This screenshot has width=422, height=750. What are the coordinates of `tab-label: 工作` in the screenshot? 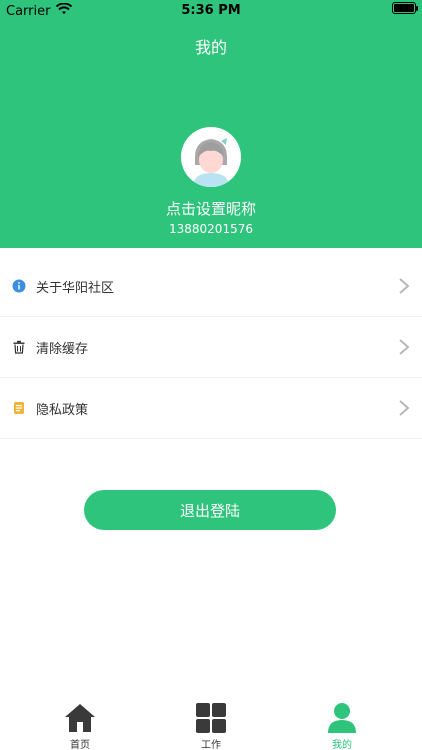 It's located at (211, 745).